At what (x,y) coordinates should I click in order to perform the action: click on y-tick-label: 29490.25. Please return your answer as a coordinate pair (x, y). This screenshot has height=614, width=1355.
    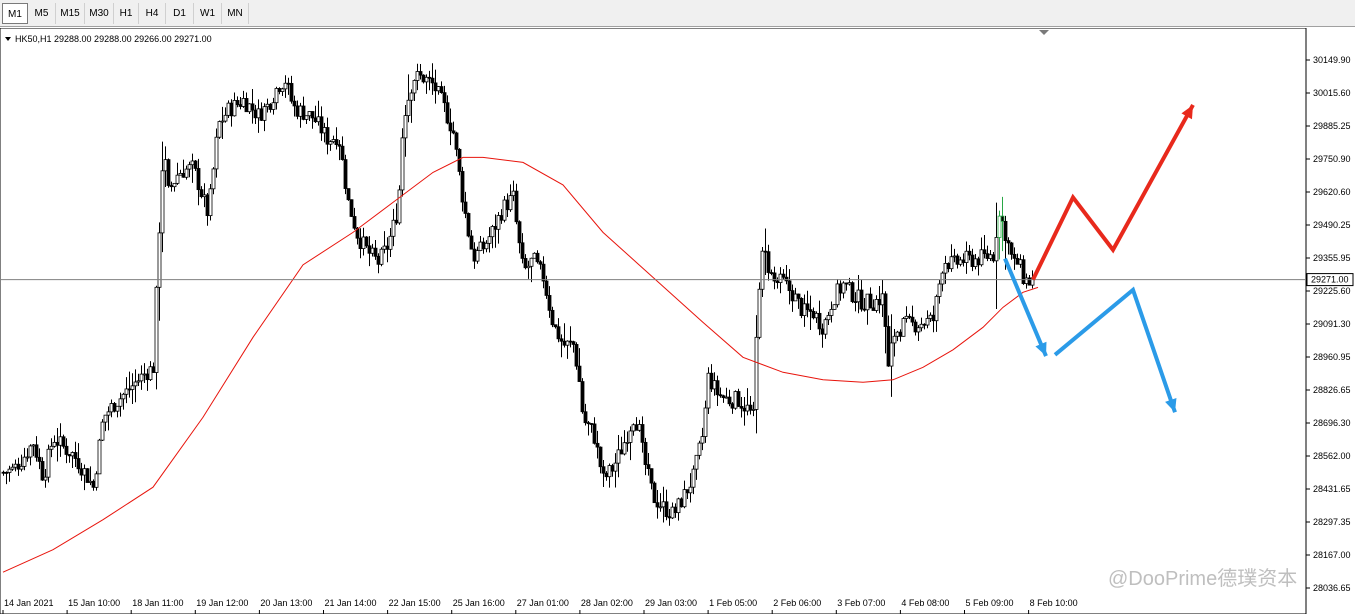
    Looking at the image, I should click on (1332, 225).